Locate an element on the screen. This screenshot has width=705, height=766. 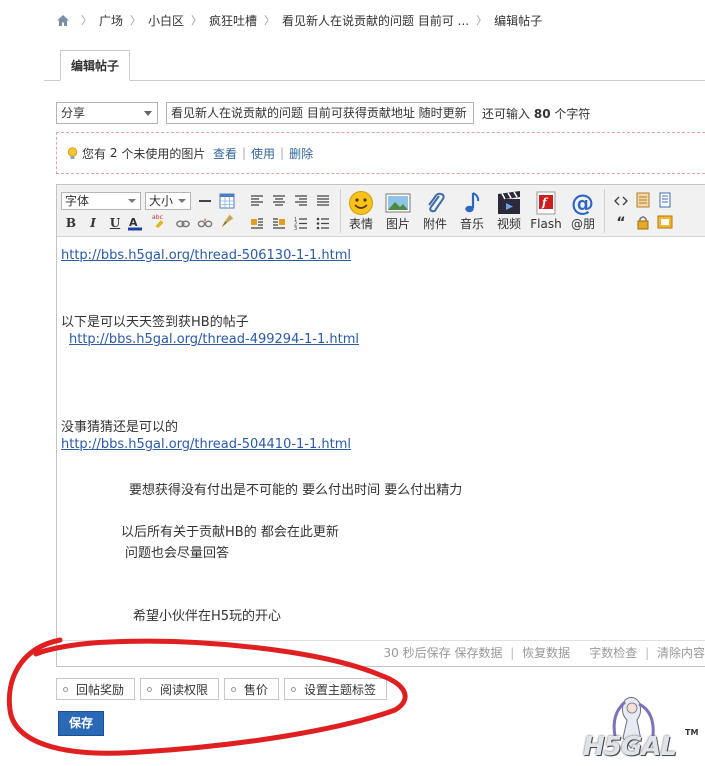
clear-format-icon is located at coordinates (227, 221).